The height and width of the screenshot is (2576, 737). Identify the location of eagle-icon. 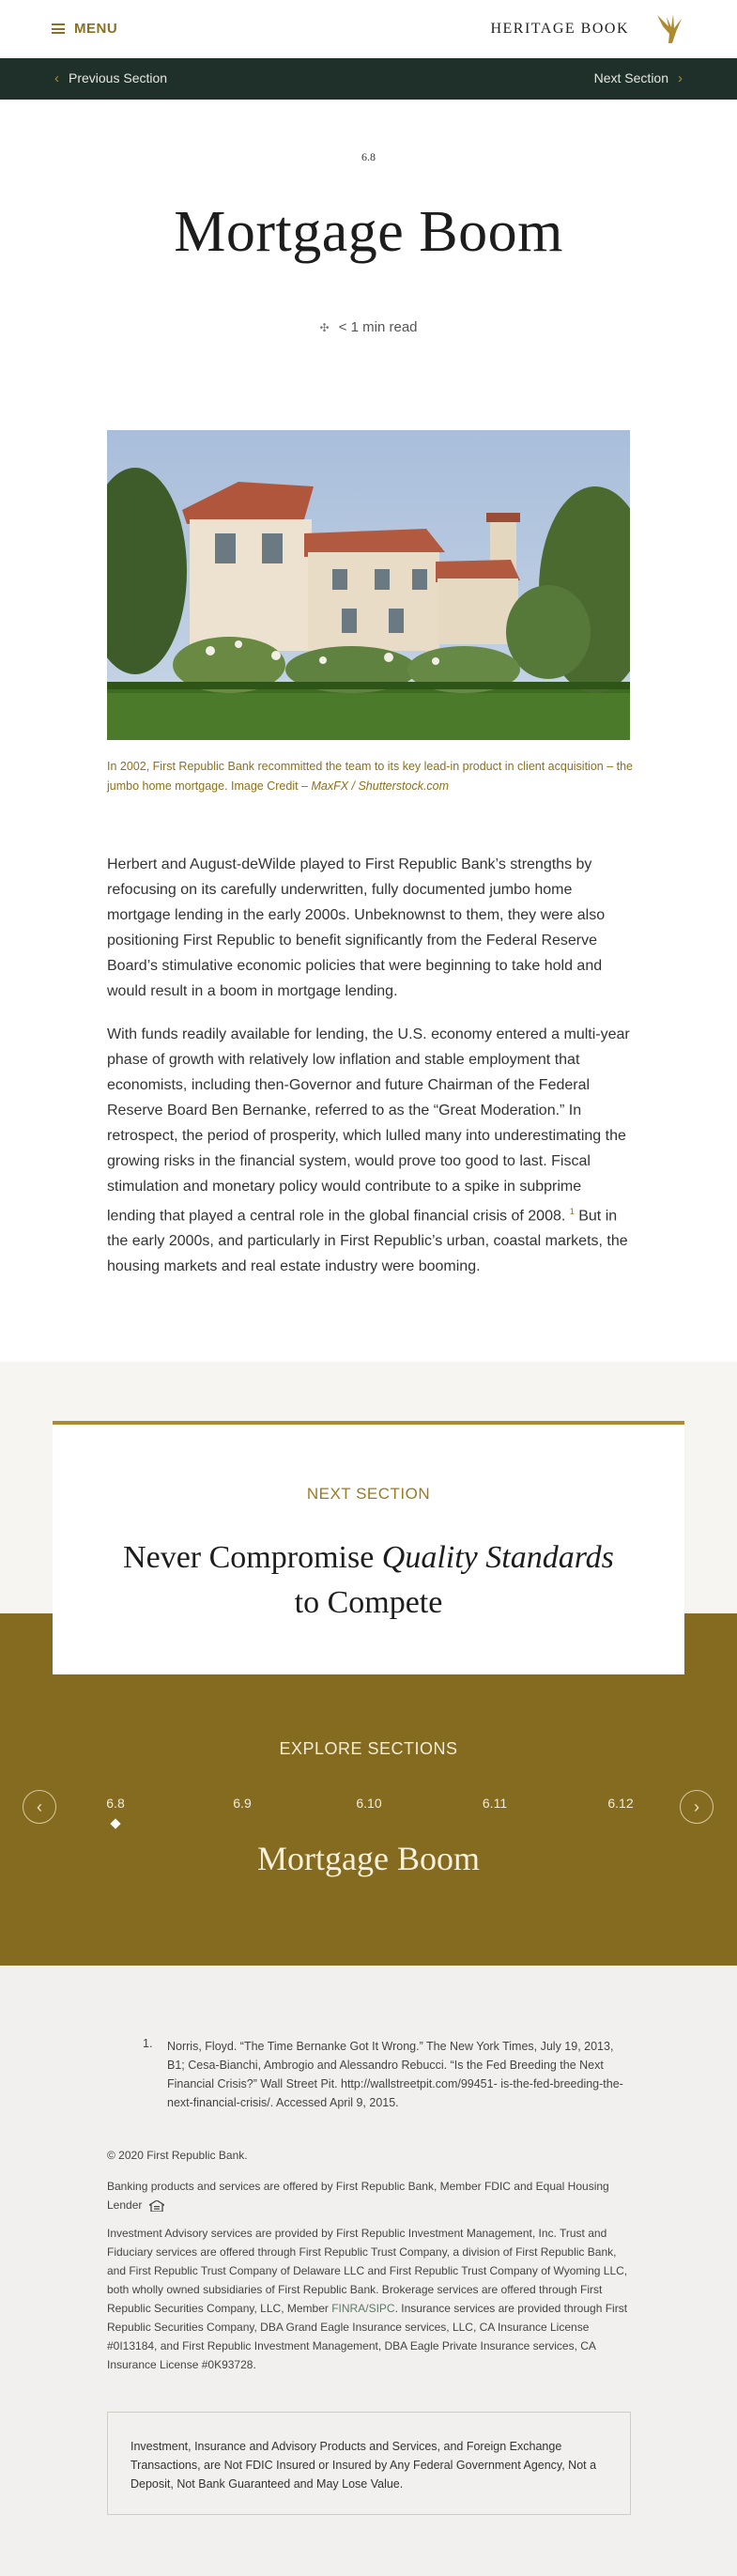
(670, 28).